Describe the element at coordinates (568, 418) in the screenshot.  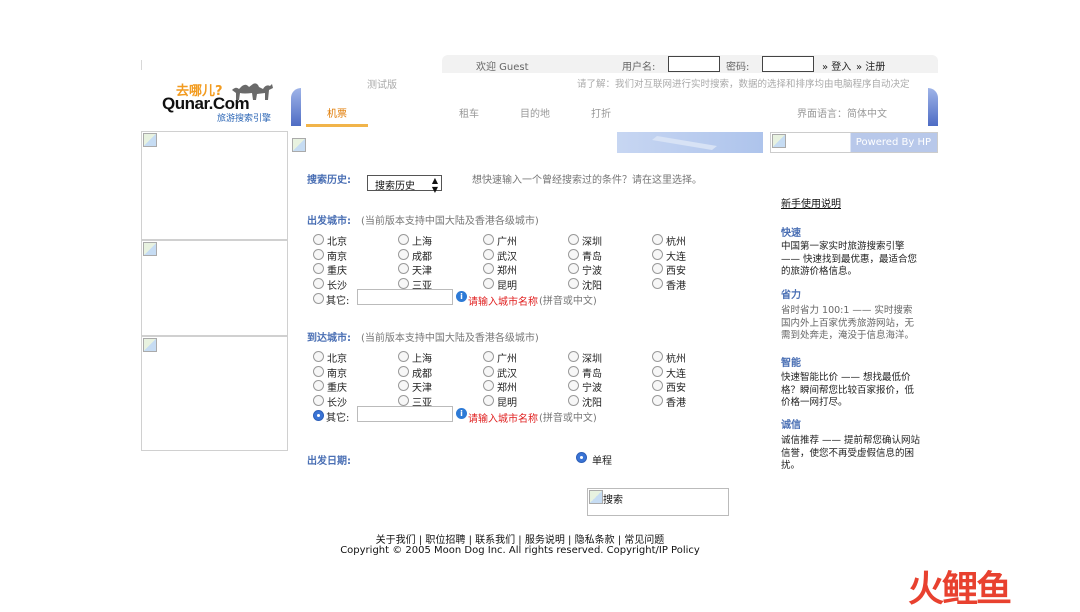
I see `arrival-other-format: (拼音或中文)` at that location.